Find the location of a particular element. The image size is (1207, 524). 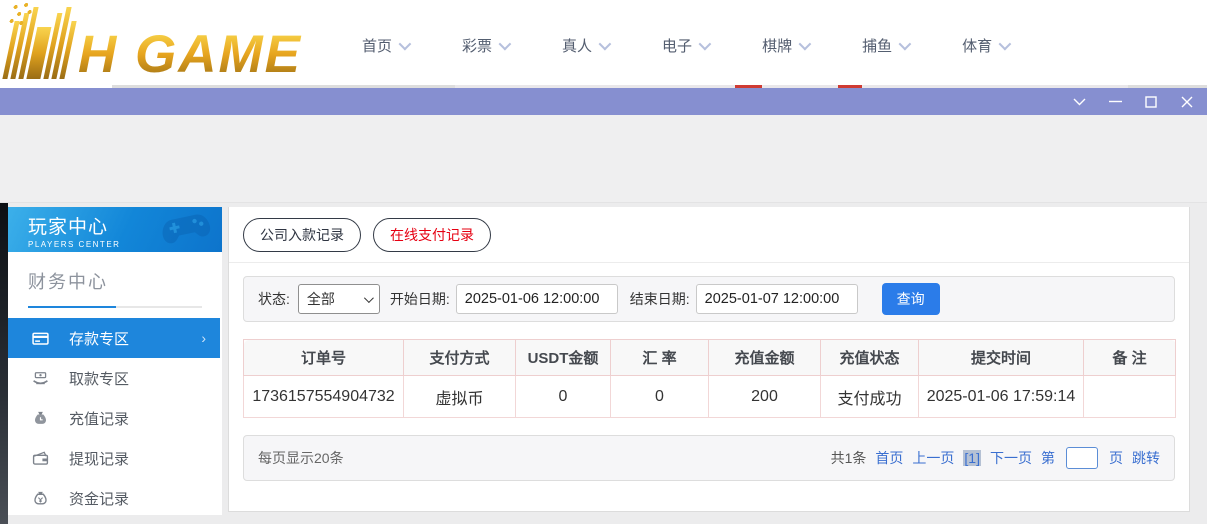

nav-item-cards: 棋牌 is located at coordinates (787, 45).